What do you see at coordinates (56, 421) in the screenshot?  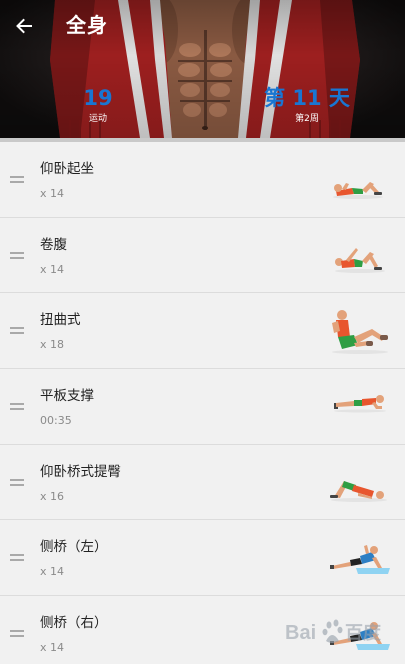 I see `exercise-reps: 00:35` at bounding box center [56, 421].